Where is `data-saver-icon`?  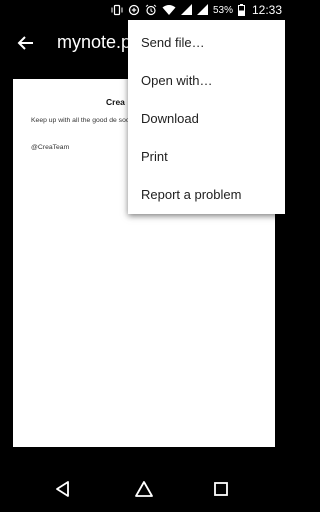 data-saver-icon is located at coordinates (134, 10).